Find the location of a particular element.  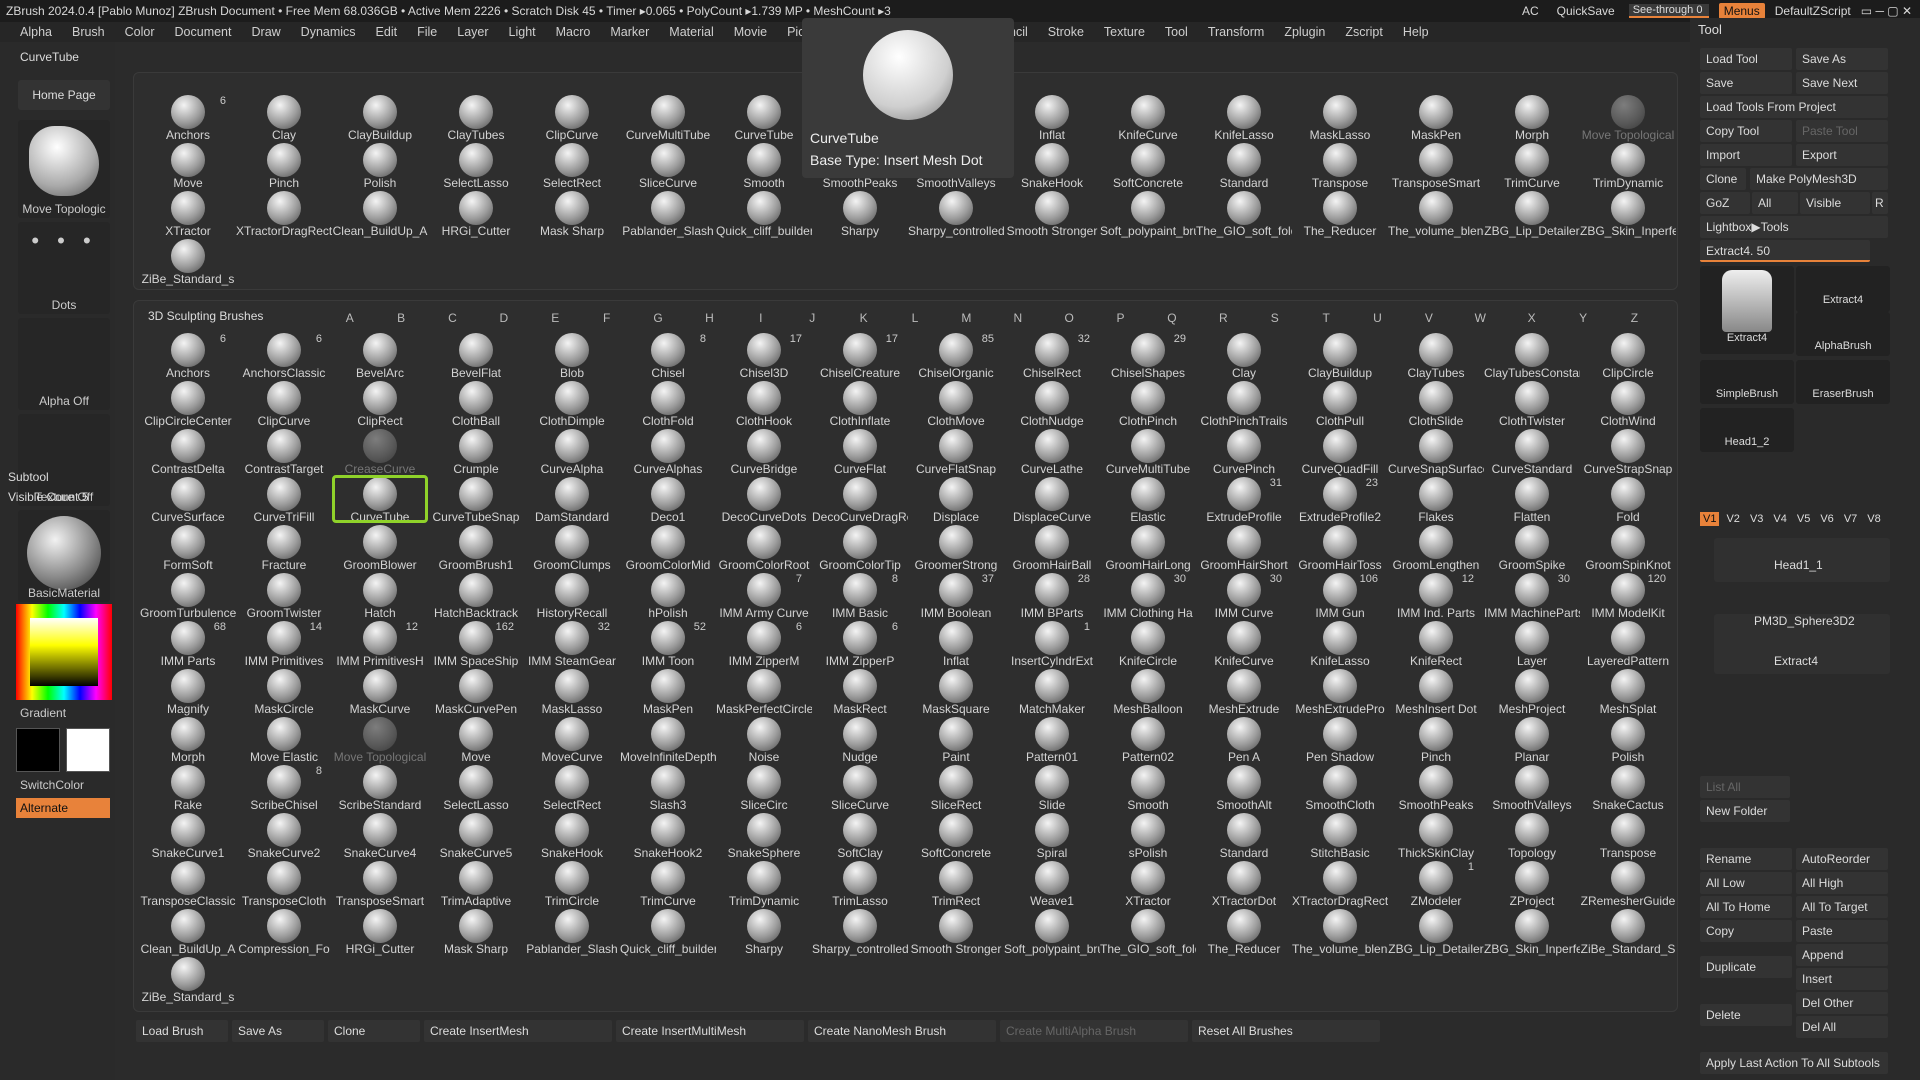

save-next-button: Save Next is located at coordinates (1842, 83).